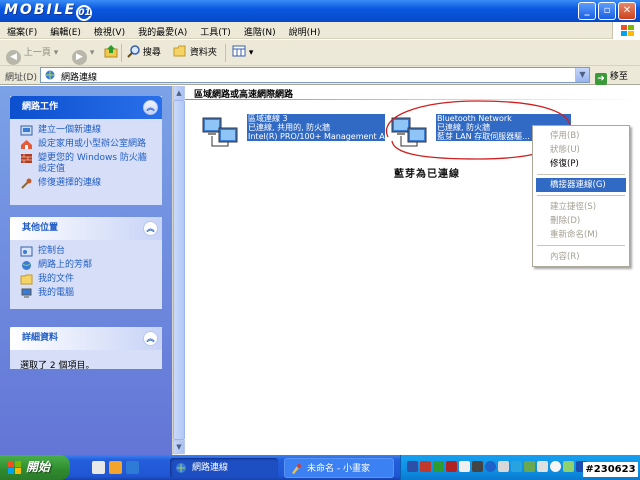 The width and height of the screenshot is (640, 480). What do you see at coordinates (582, 75) in the screenshot?
I see `address-dropdown-button: ▼` at bounding box center [582, 75].